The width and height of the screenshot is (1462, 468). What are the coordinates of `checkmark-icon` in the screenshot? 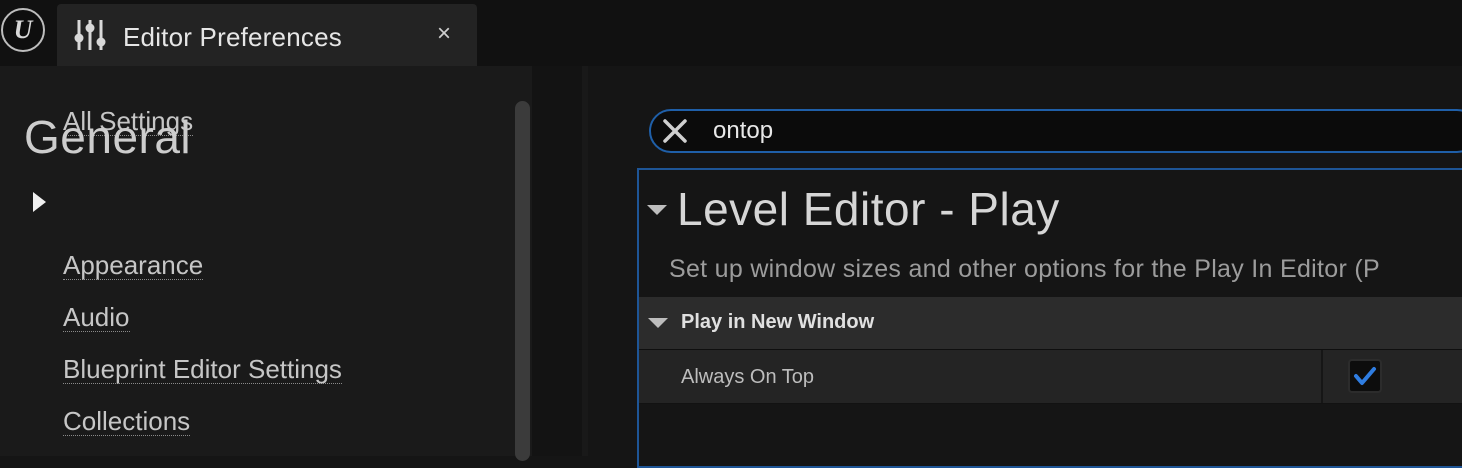 It's located at (1365, 376).